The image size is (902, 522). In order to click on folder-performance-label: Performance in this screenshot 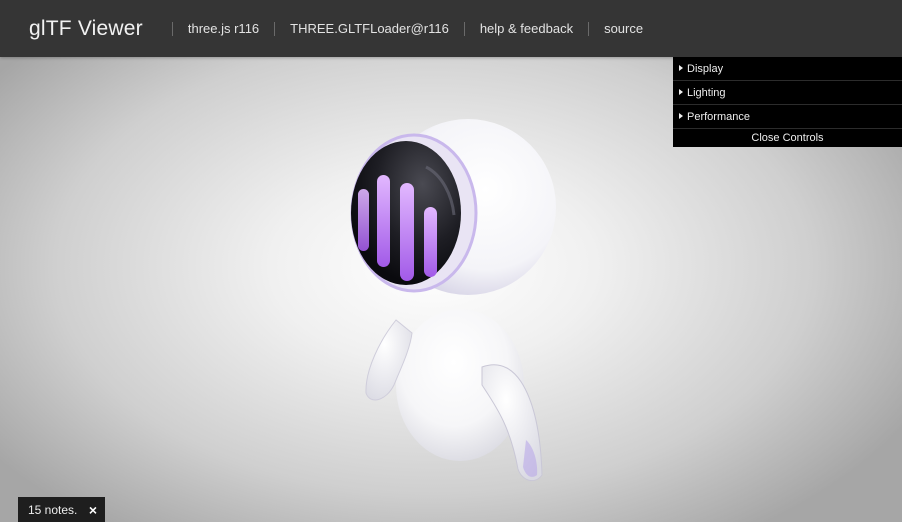, I will do `click(718, 116)`.